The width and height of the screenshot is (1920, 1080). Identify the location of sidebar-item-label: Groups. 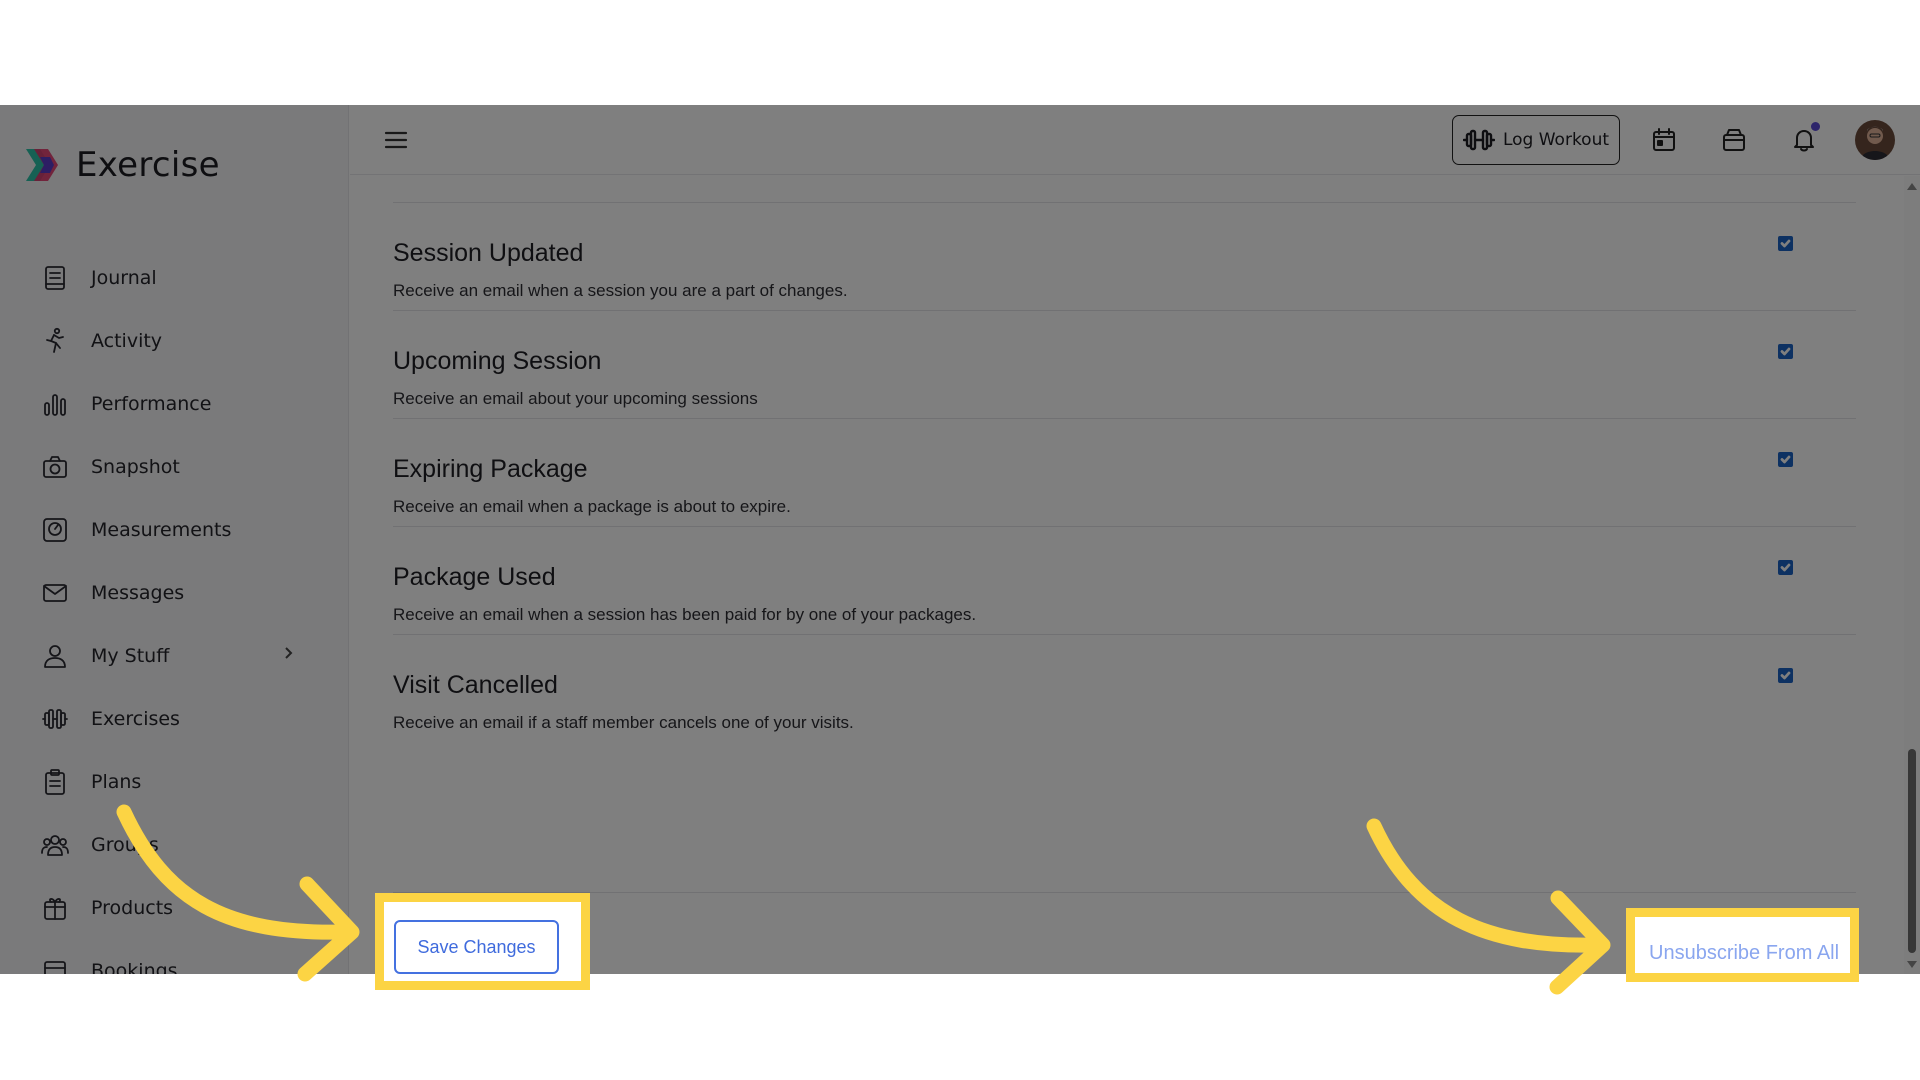
(125, 844).